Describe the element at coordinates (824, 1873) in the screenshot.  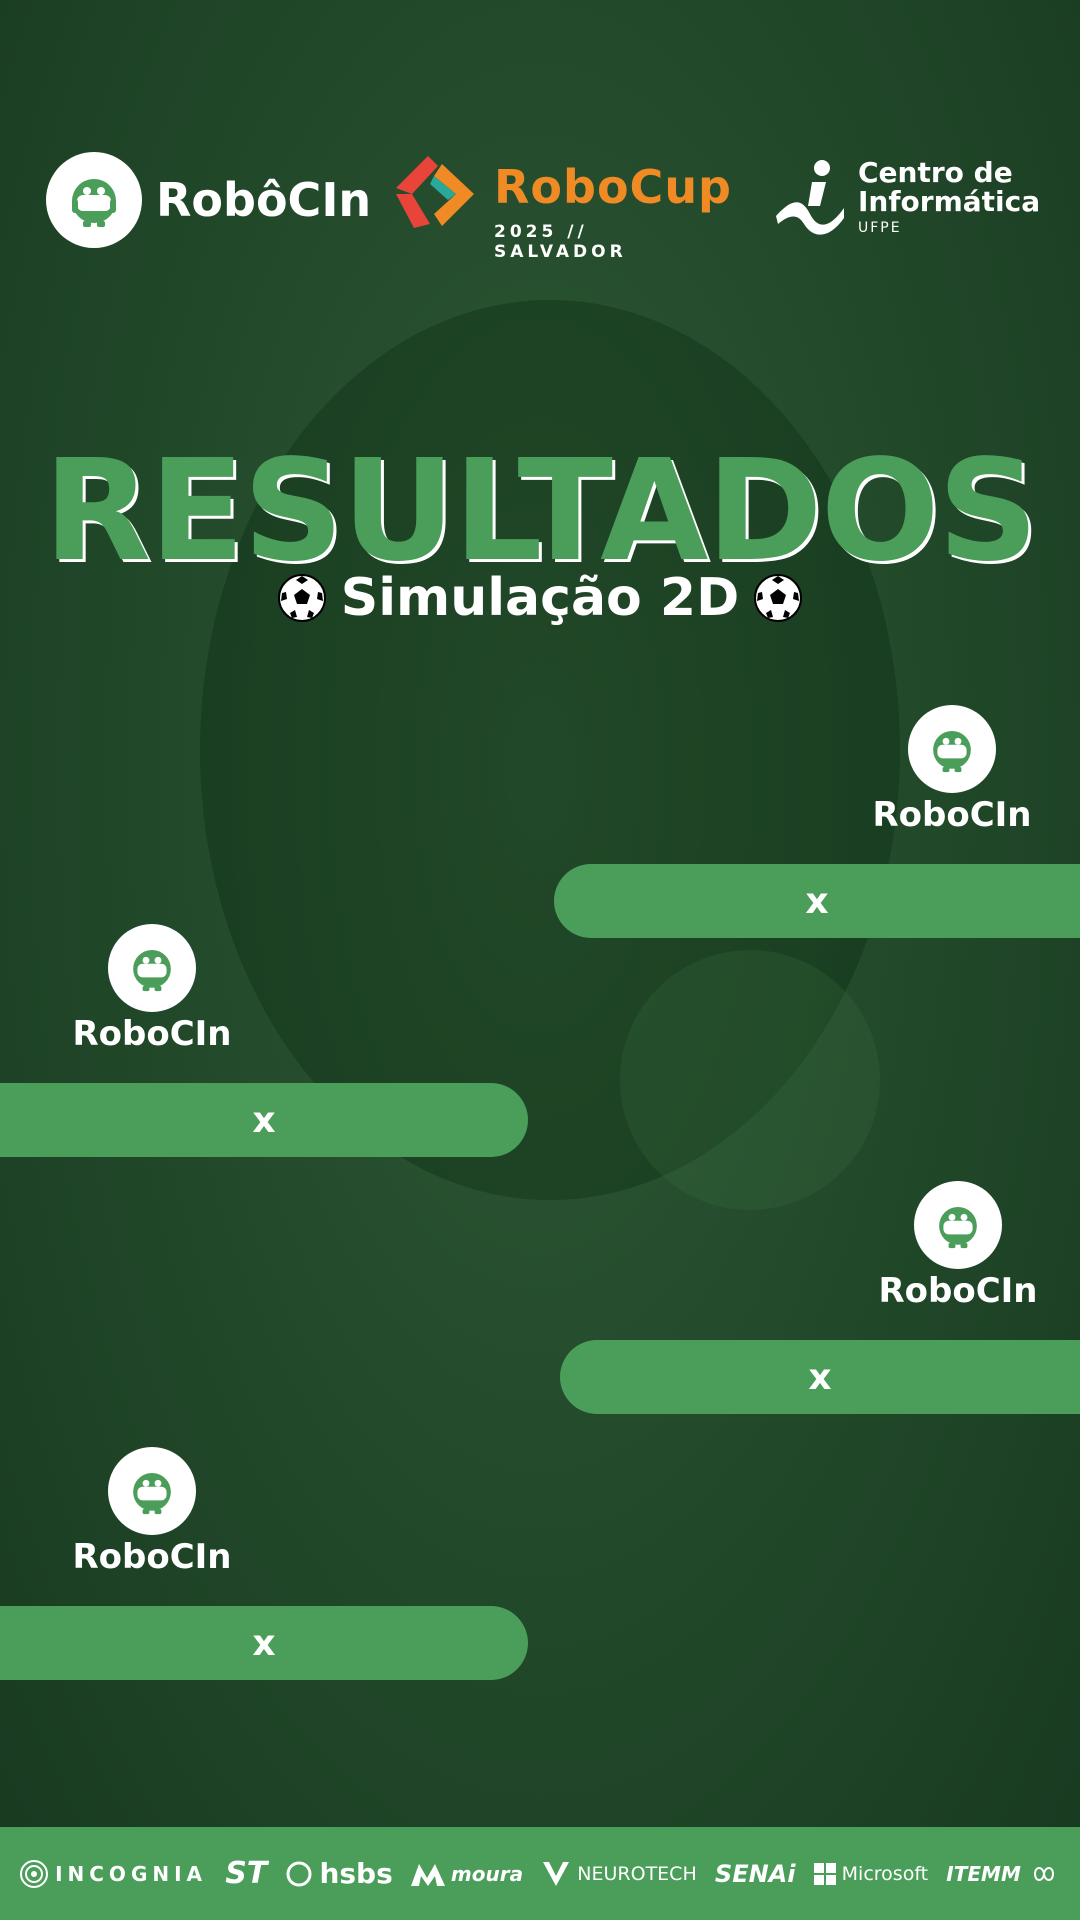
I see `microsoft-icon` at that location.